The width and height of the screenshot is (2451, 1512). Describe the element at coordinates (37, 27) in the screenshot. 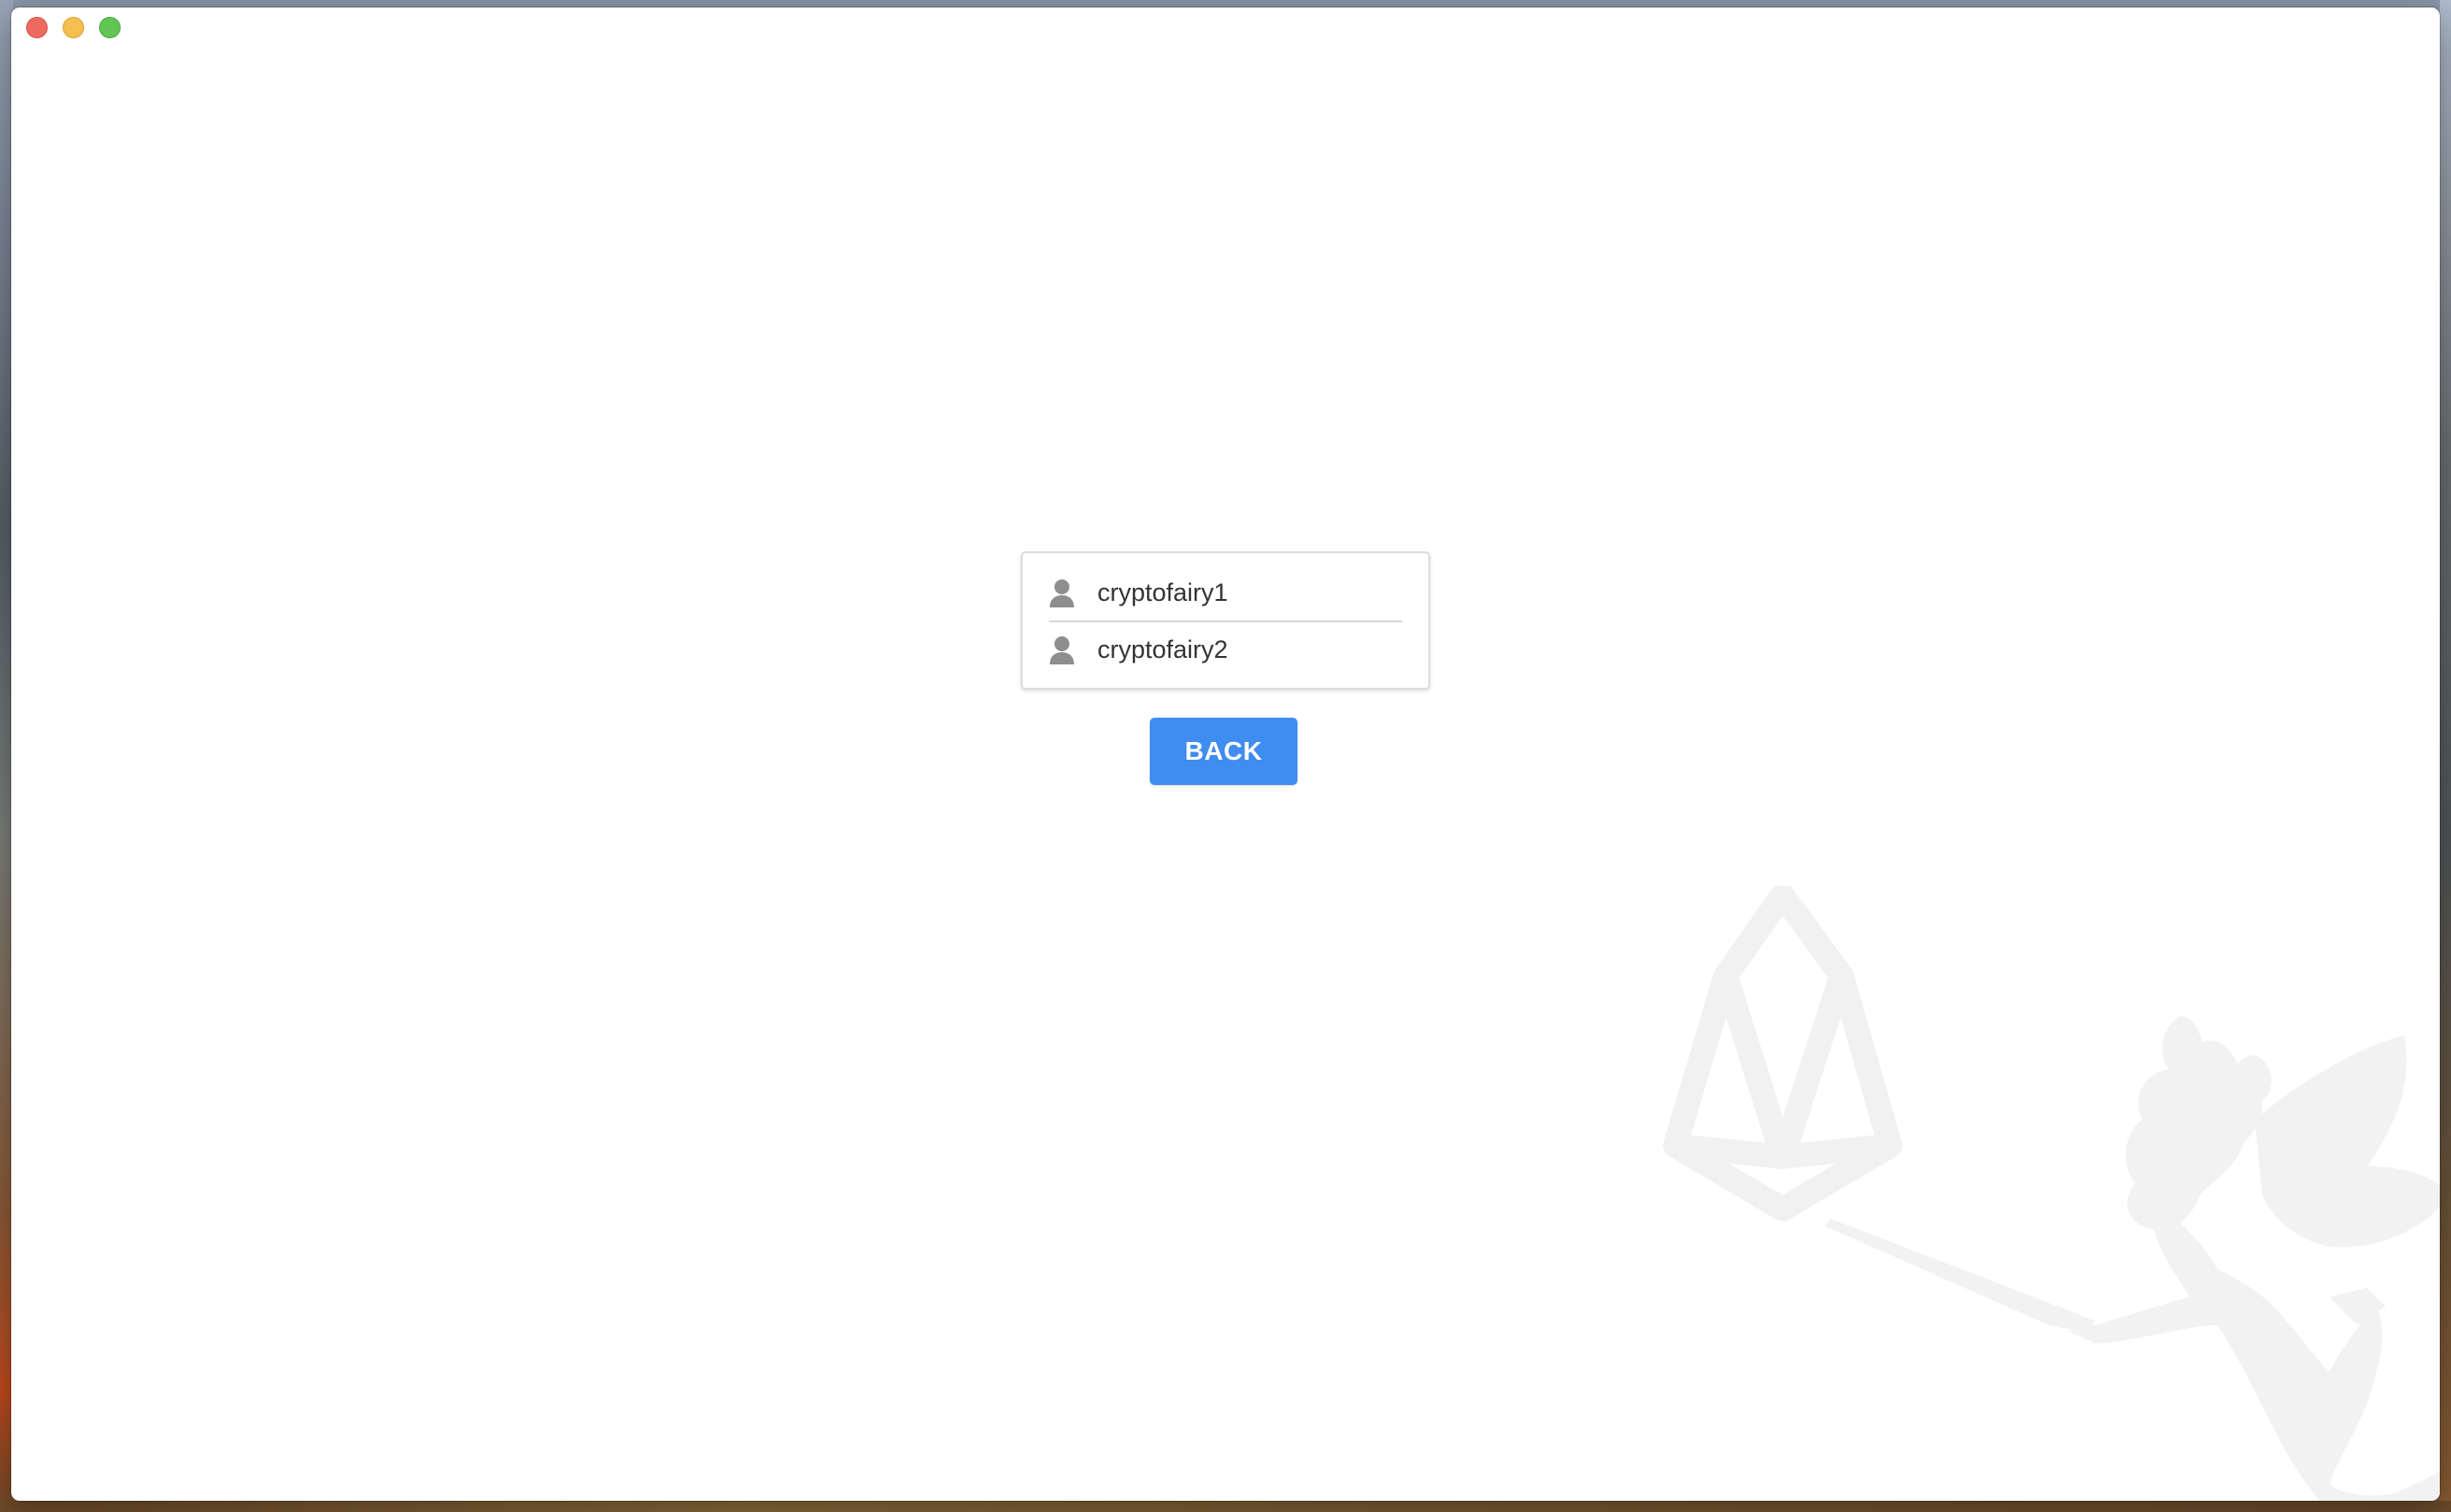

I see `close-window-button` at that location.